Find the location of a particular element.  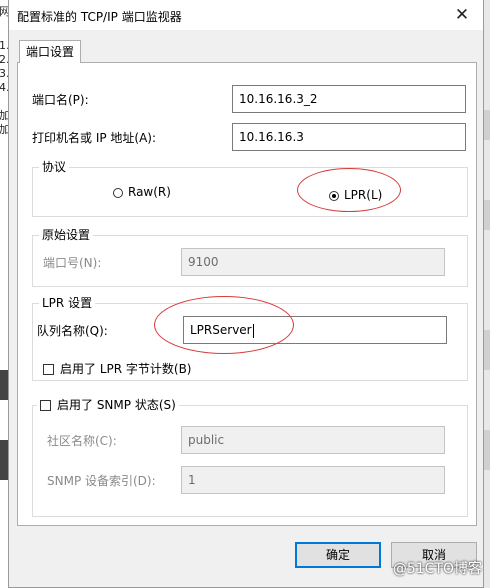

ok-button: 确定 is located at coordinates (338, 555).